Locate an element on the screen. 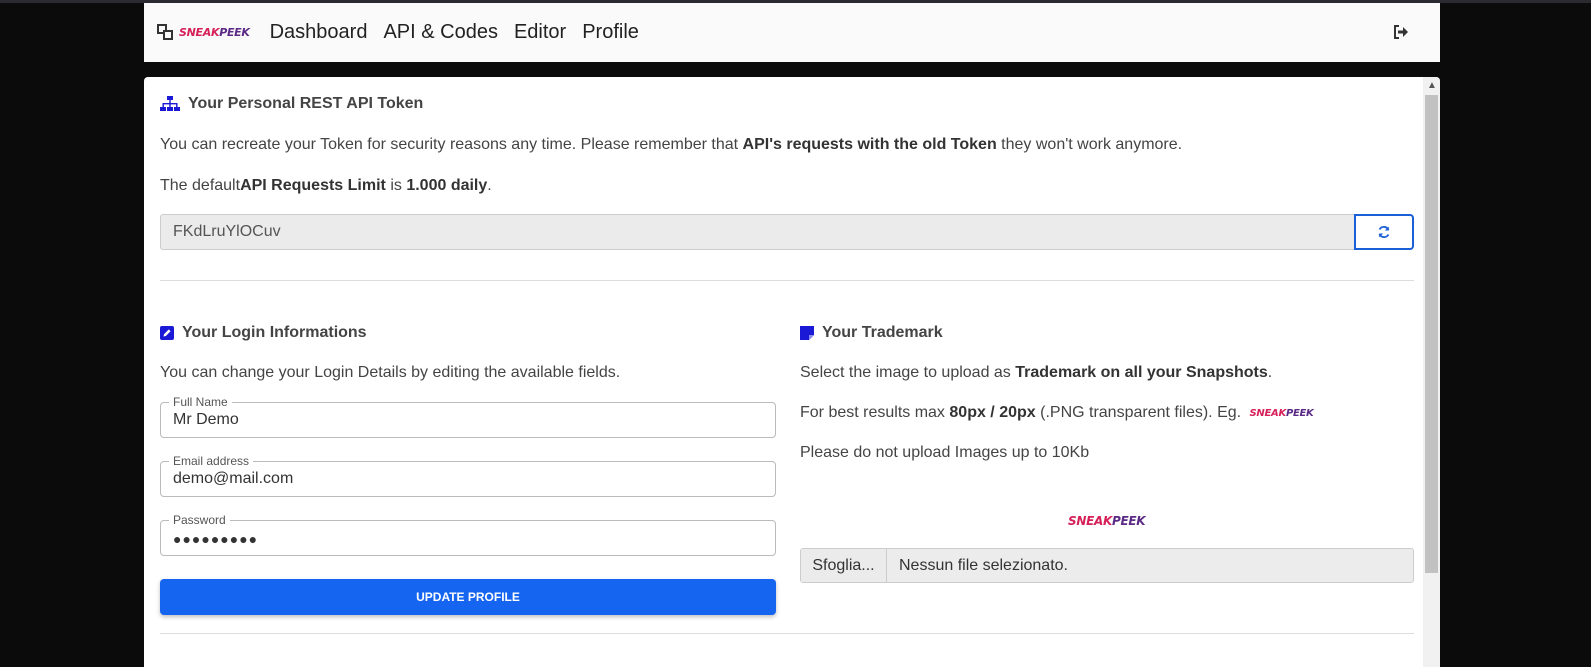 This screenshot has width=1591, height=667. nav-editor: Editor is located at coordinates (540, 32).